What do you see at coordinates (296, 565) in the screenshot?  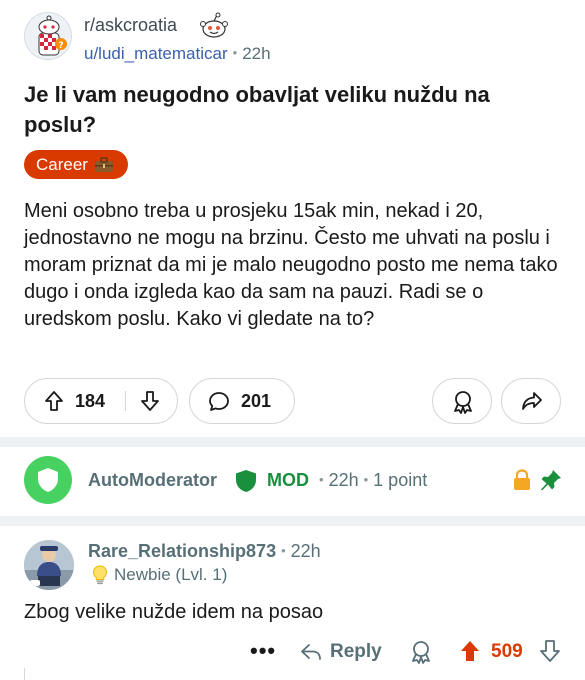 I see `comment-header: Rare_Relationship873 • 22h Newbie (Lvl. 1)` at bounding box center [296, 565].